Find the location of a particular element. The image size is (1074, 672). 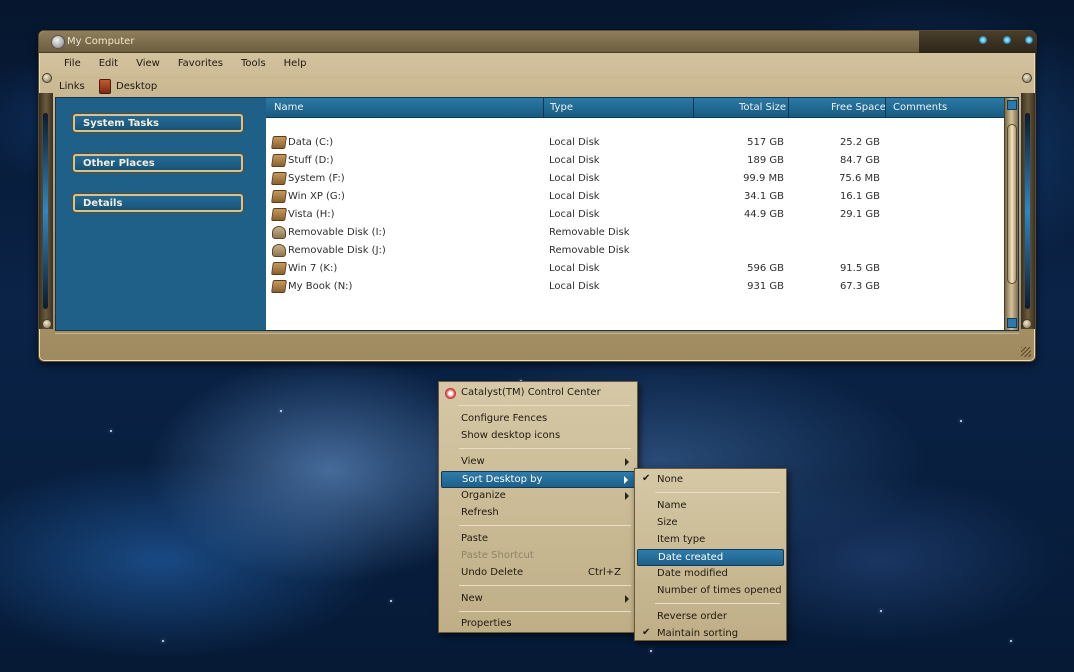

task-pane: System Tasks Other Places Details is located at coordinates (161, 214).